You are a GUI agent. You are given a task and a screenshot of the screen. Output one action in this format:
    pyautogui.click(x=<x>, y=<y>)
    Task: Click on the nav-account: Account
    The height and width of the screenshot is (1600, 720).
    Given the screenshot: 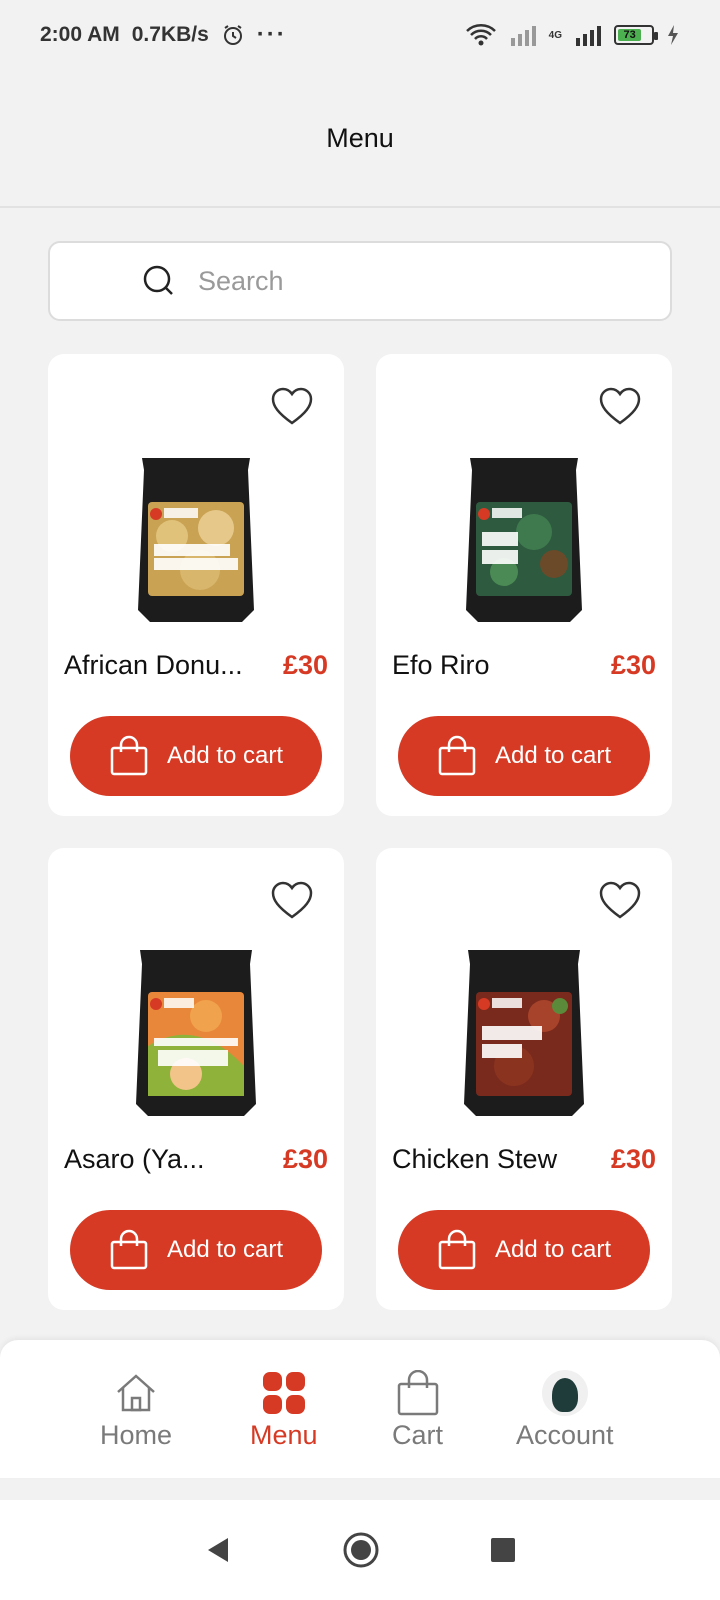 What is the action you would take?
    pyautogui.click(x=565, y=1410)
    